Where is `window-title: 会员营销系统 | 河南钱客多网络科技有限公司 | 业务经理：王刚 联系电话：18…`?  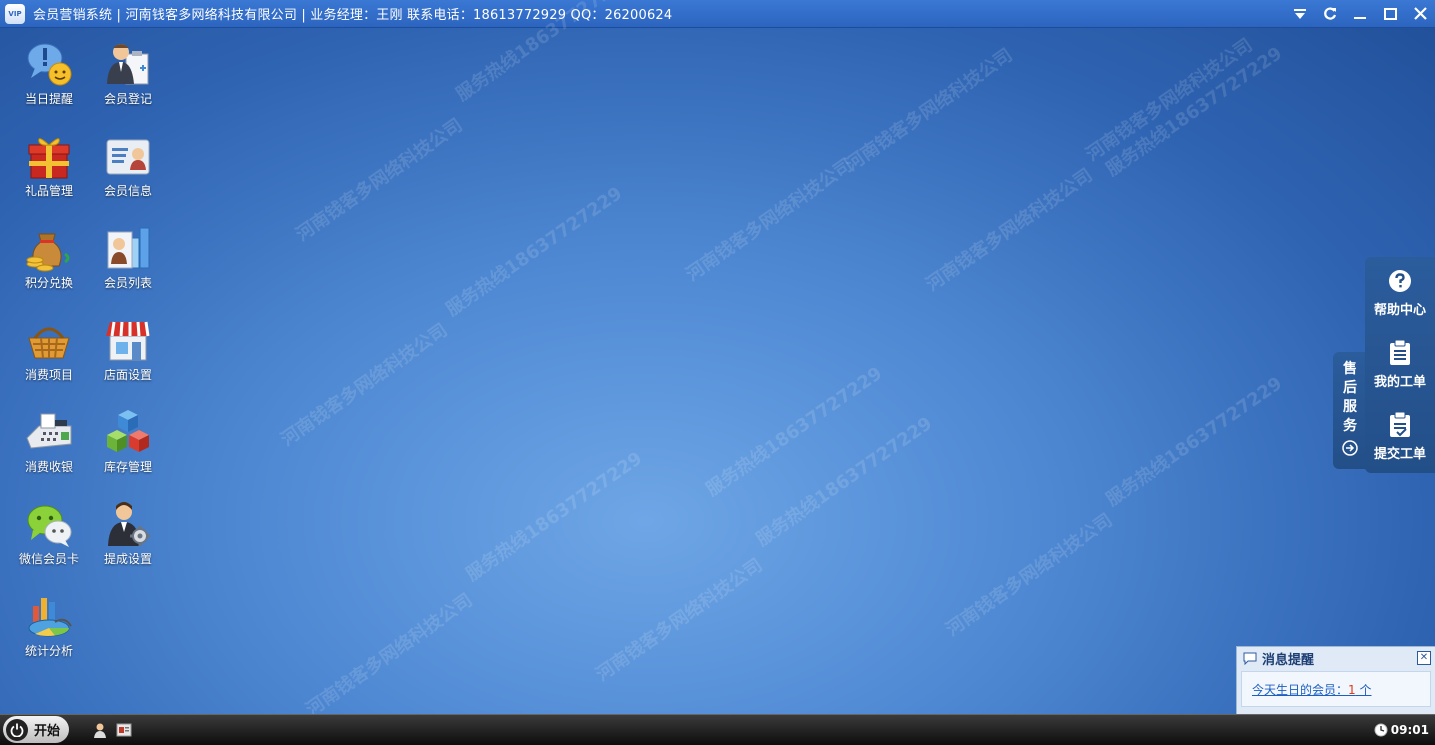
window-title: 会员营销系统 | 河南钱客多网络科技有限公司 | 业务经理：王刚 联系电话：18… is located at coordinates (353, 15).